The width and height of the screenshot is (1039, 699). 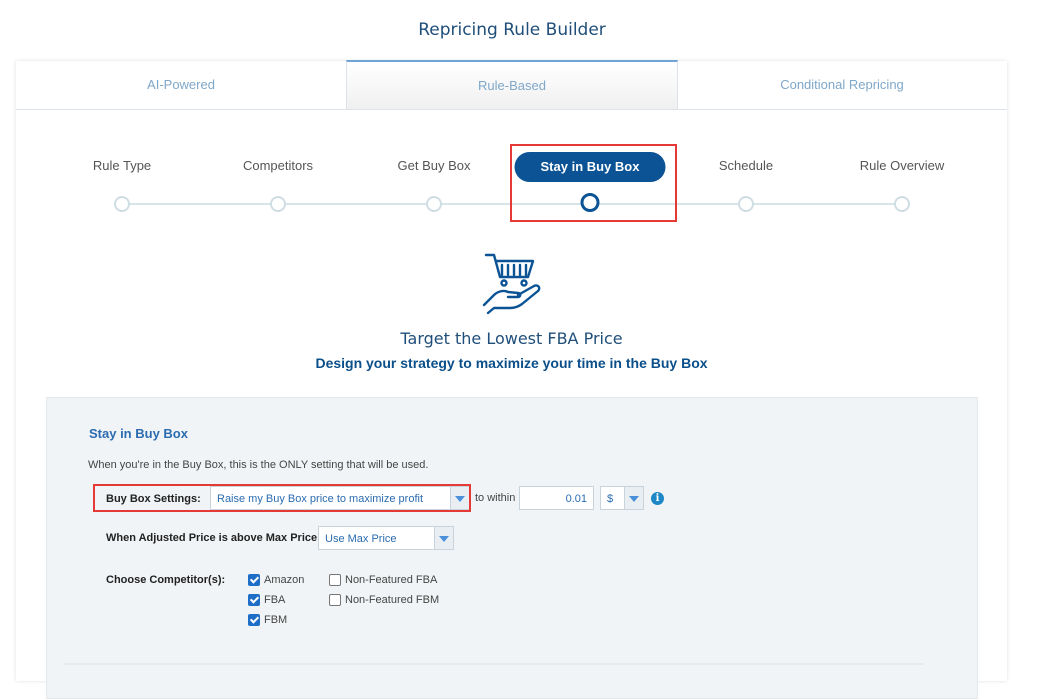 I want to click on step-rule-overview: Rule Overview, so click(x=902, y=165).